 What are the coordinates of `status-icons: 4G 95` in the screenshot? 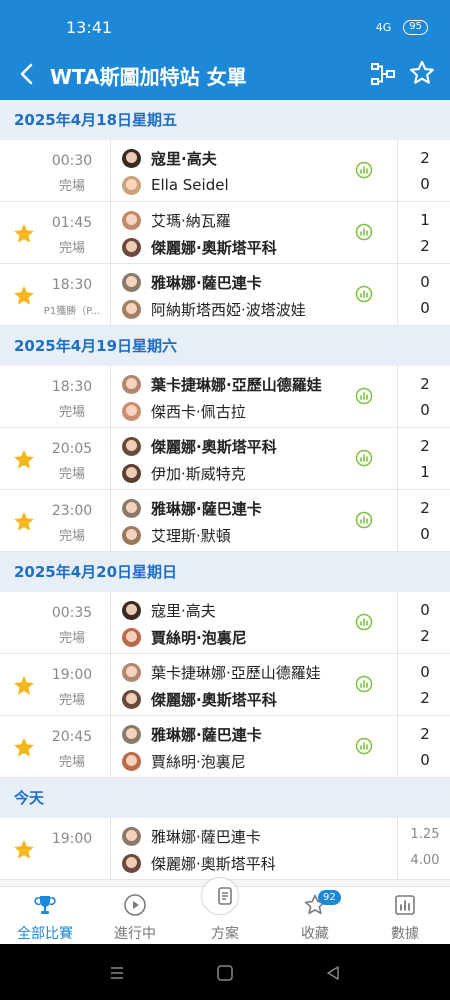 It's located at (402, 27).